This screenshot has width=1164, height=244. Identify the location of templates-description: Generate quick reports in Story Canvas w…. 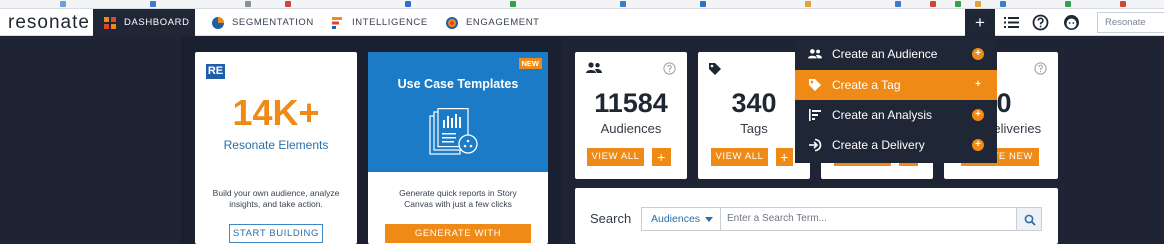
(458, 198).